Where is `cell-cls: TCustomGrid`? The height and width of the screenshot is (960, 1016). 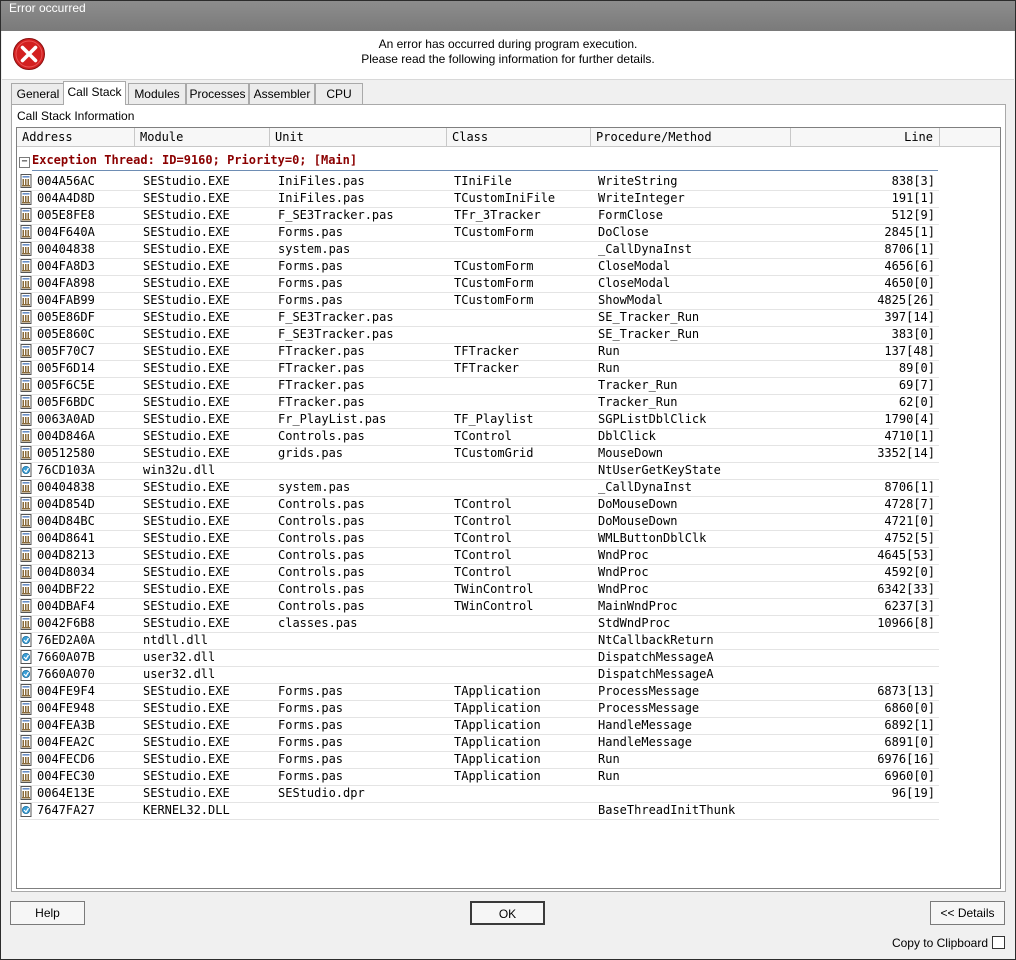
cell-cls: TCustomGrid is located at coordinates (494, 453).